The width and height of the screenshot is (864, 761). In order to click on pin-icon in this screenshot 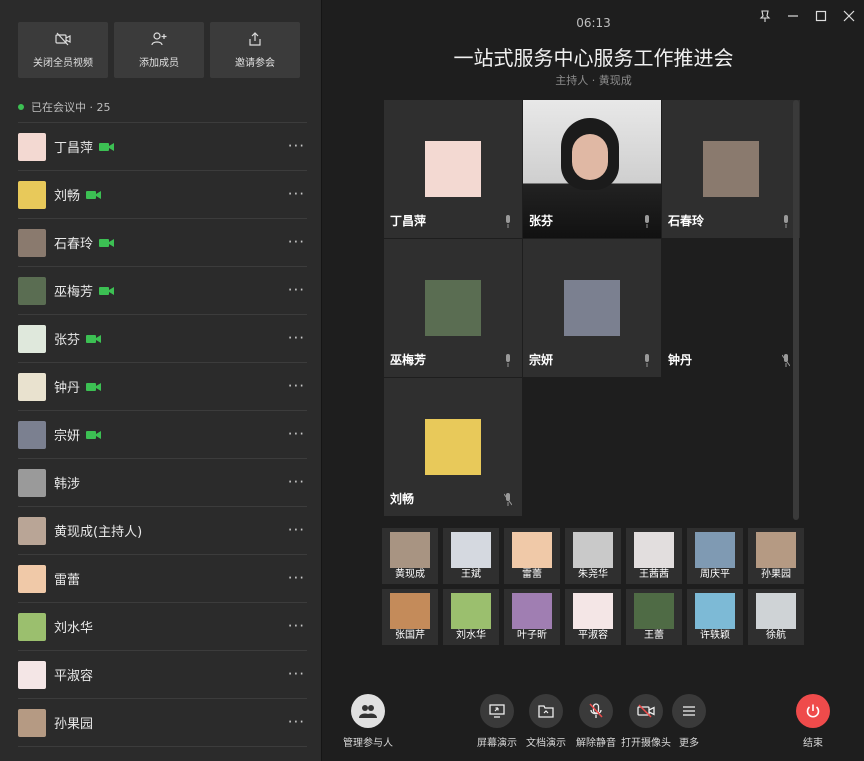, I will do `click(765, 15)`.